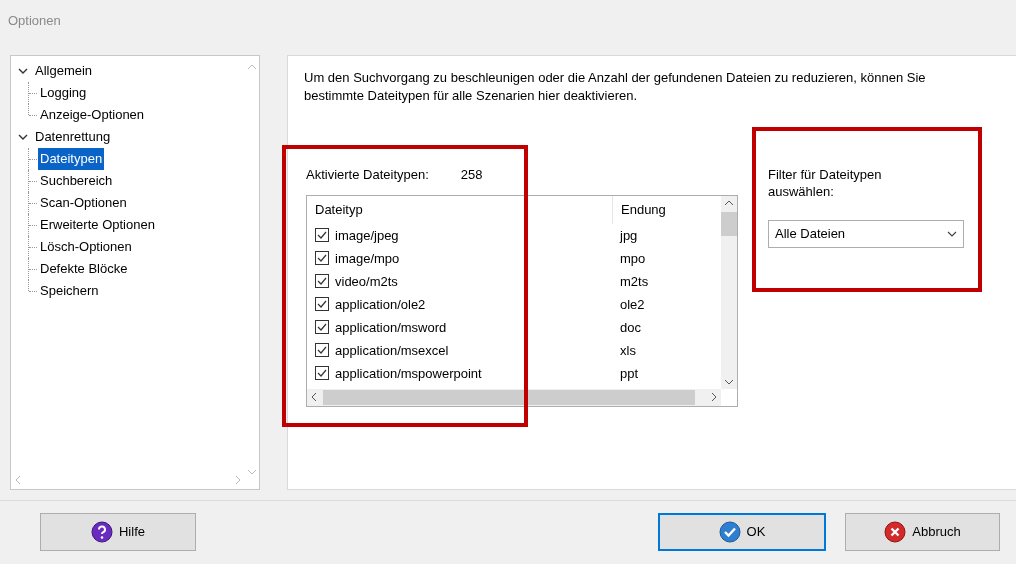  Describe the element at coordinates (742, 532) in the screenshot. I see `ok-button: OK` at that location.